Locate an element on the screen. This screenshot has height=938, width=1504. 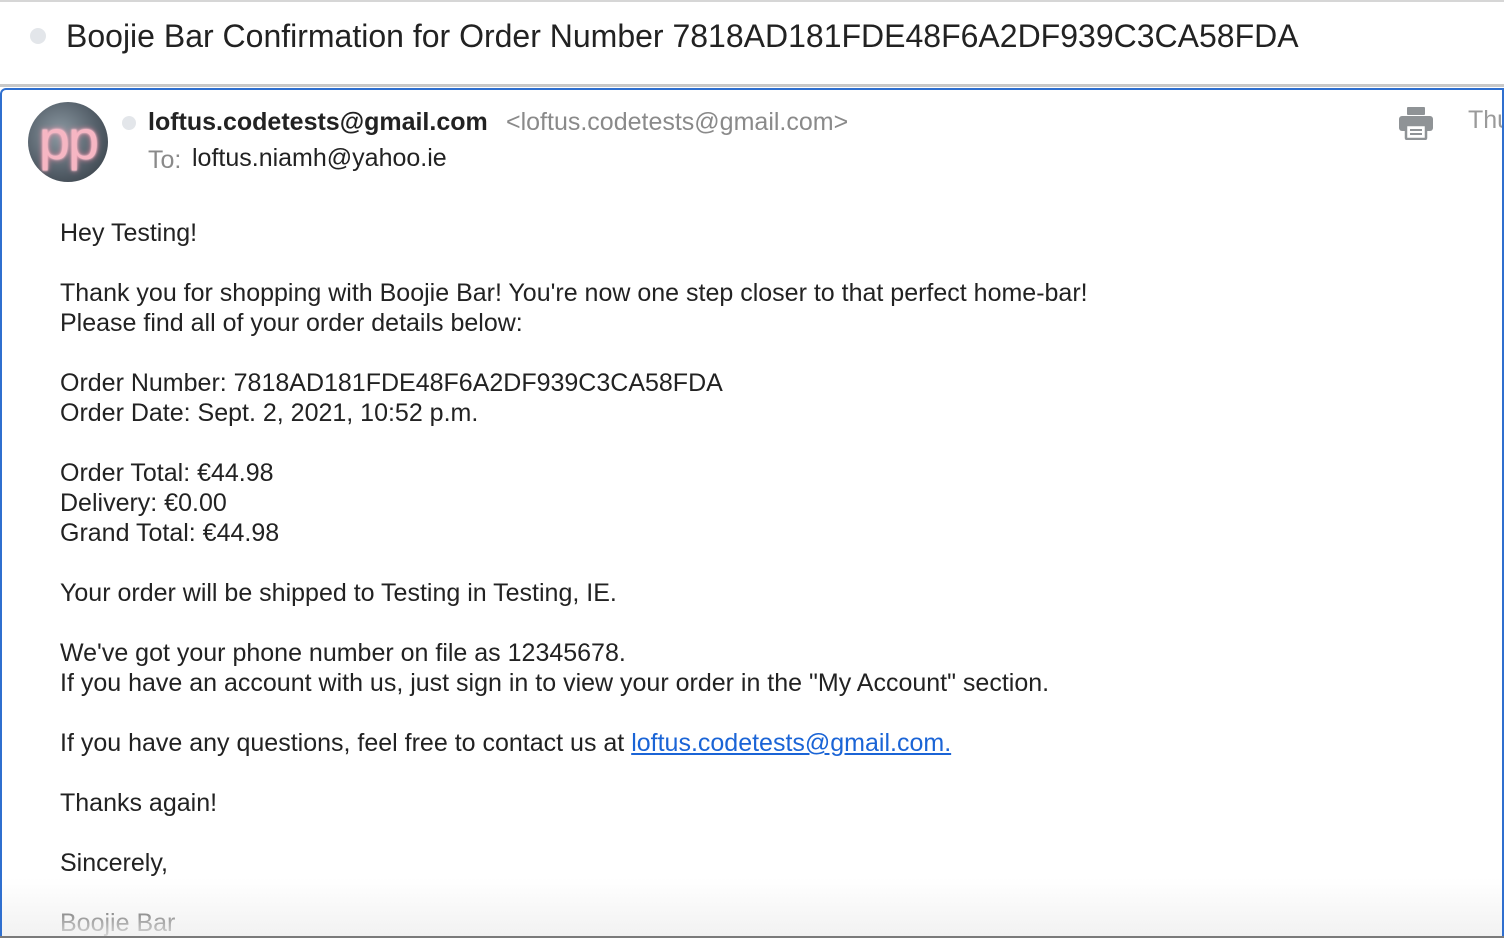
avatar-letters: pp is located at coordinates (68, 139).